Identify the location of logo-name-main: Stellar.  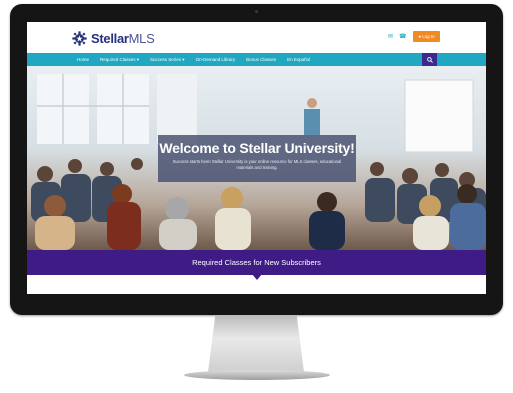
(110, 38).